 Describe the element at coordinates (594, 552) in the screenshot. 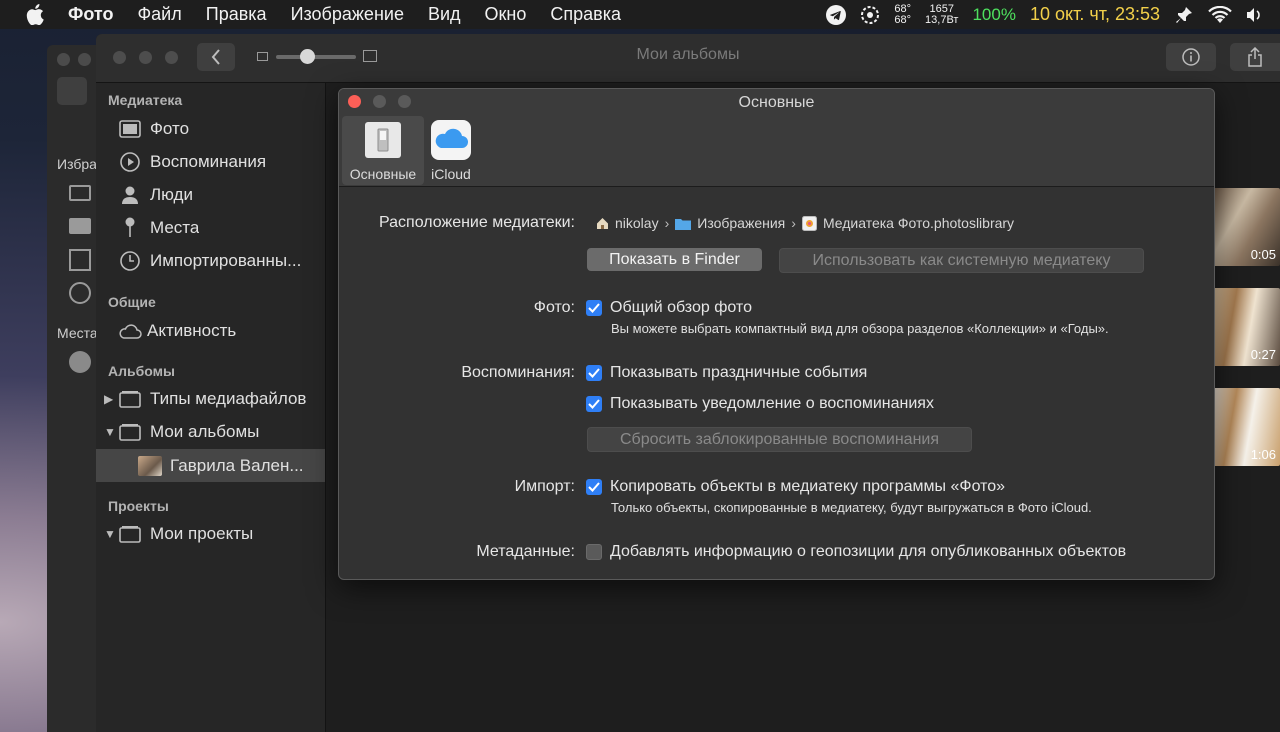

I see `location-info-checkbox` at that location.